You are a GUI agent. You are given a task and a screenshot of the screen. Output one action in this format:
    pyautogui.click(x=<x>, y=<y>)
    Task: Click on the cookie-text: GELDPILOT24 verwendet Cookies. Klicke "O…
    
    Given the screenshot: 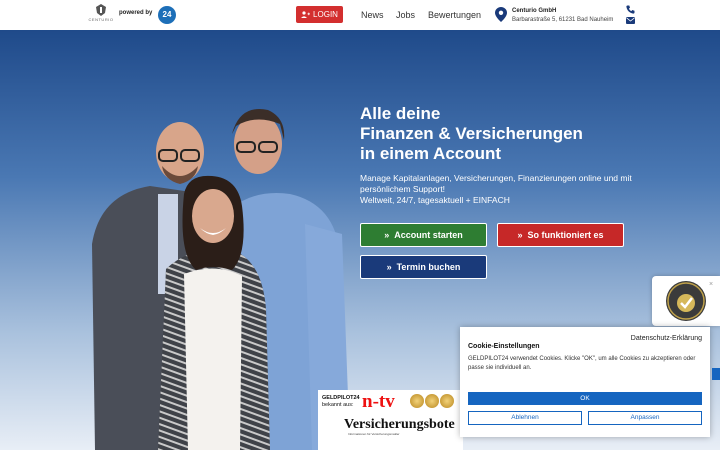 What is the action you would take?
    pyautogui.click(x=582, y=363)
    